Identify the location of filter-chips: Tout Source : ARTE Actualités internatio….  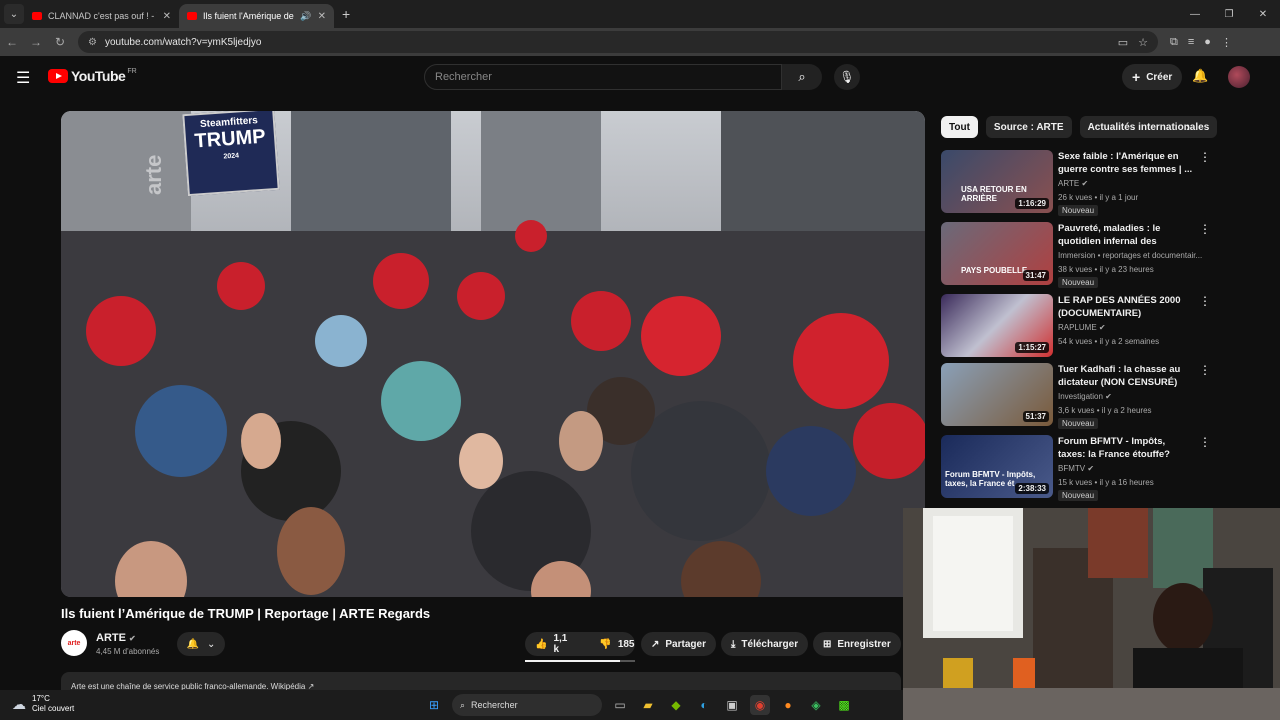
(1079, 127).